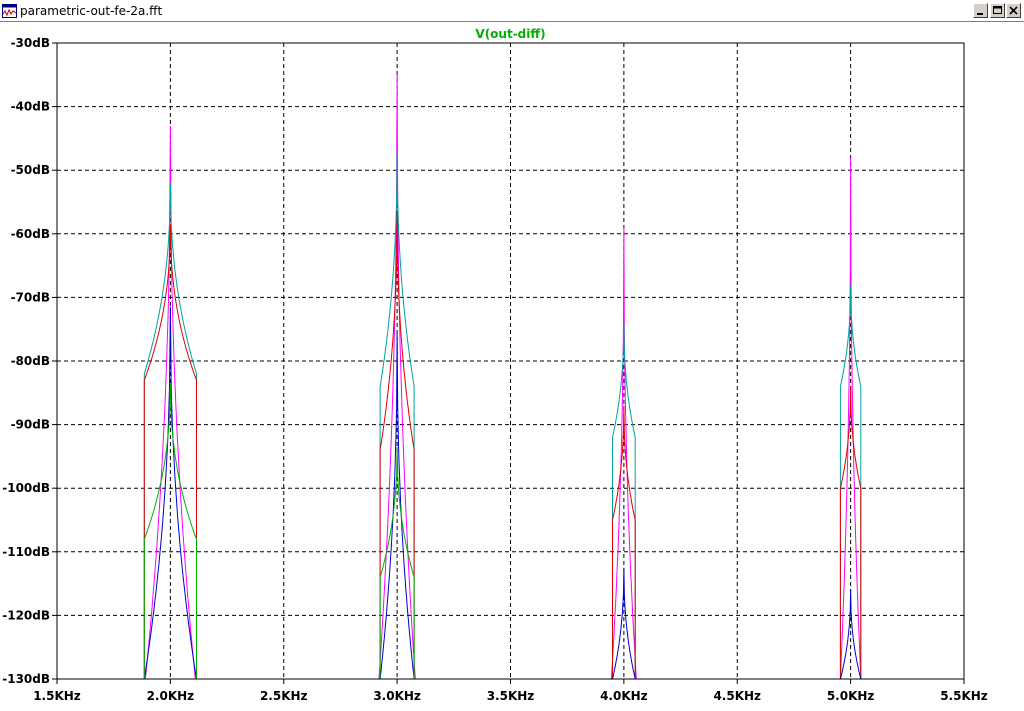  I want to click on y-tick-label: -30dB, so click(30, 43).